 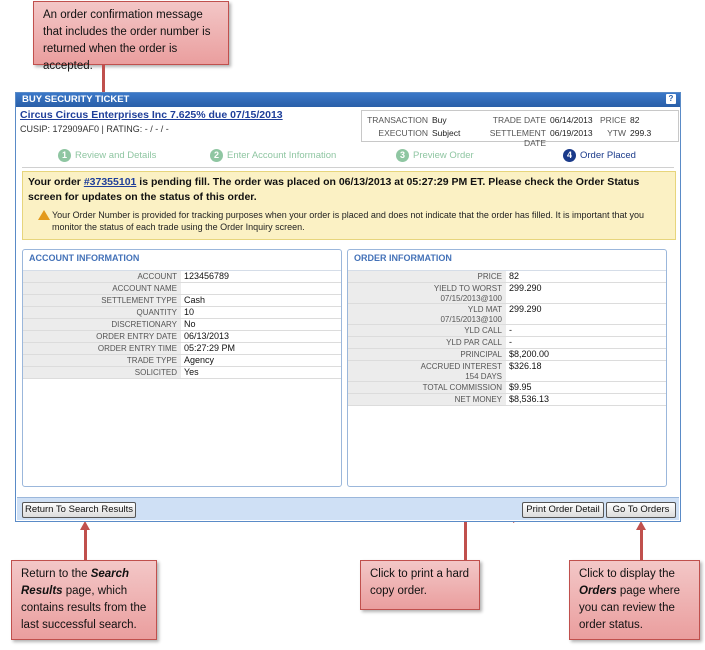 I want to click on step-number: 4, so click(x=569, y=155).